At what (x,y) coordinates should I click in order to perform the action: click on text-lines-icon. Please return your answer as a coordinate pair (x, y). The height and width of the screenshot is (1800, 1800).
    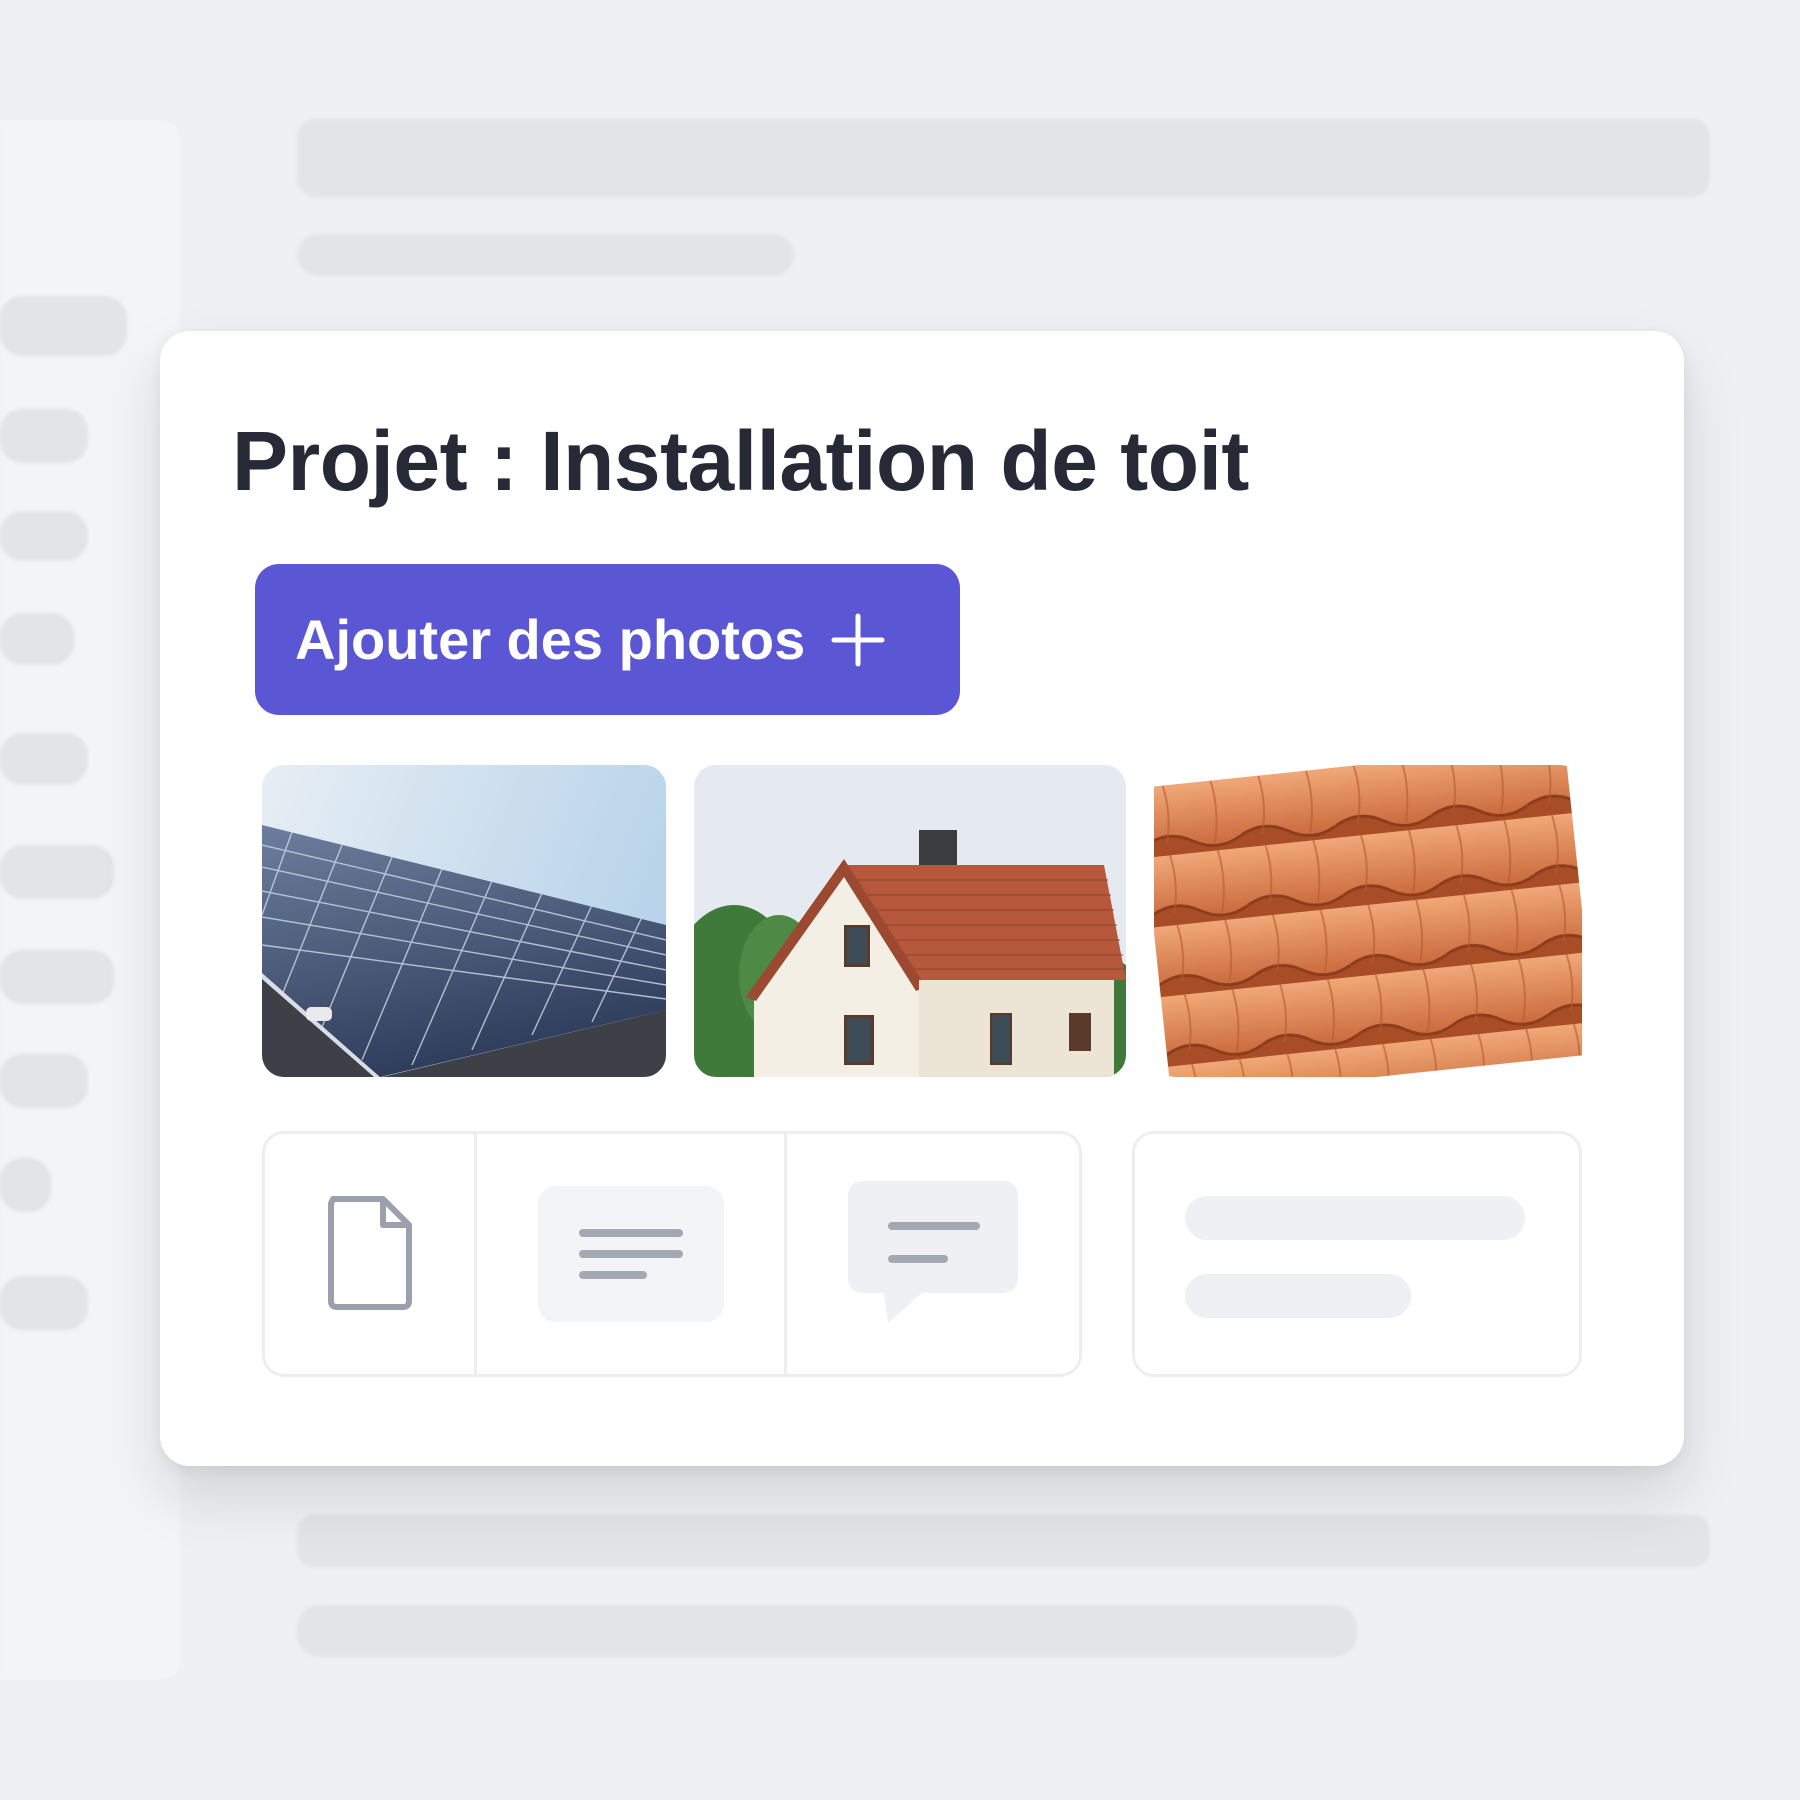
    Looking at the image, I should click on (630, 1254).